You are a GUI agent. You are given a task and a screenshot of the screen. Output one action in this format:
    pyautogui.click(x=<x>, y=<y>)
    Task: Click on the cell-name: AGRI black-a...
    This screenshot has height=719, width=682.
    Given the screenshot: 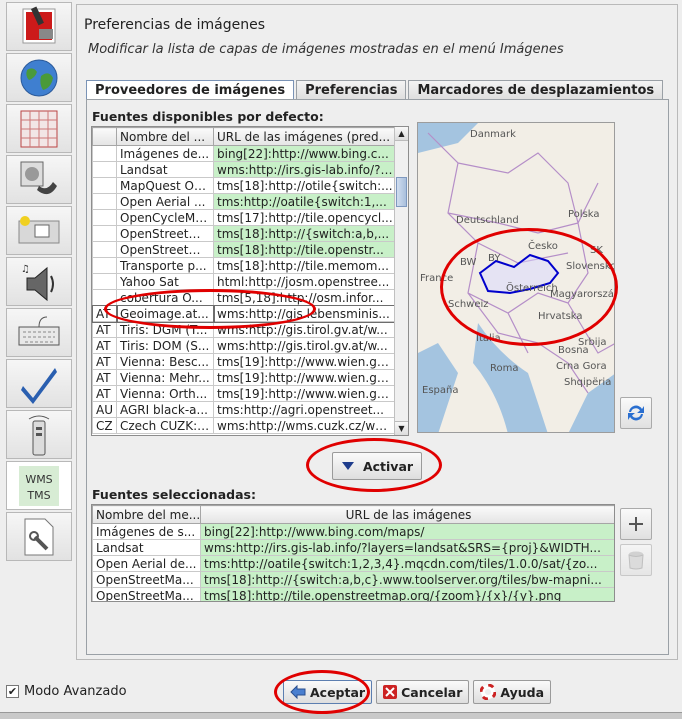 What is the action you would take?
    pyautogui.click(x=165, y=409)
    